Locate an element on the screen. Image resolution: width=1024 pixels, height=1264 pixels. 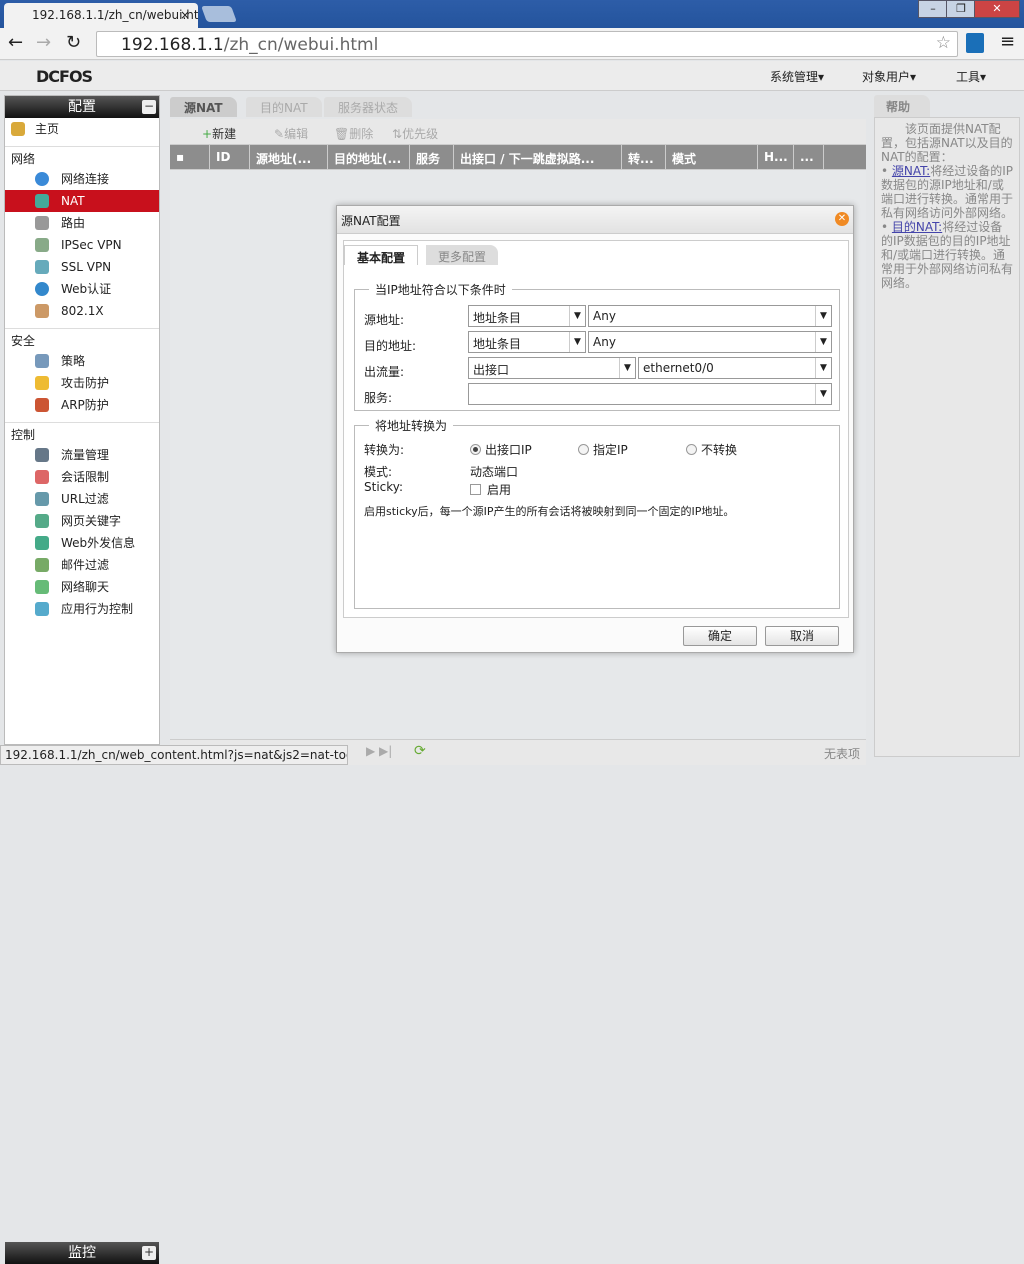
dst-value-select: Any ▼ is located at coordinates (710, 342).